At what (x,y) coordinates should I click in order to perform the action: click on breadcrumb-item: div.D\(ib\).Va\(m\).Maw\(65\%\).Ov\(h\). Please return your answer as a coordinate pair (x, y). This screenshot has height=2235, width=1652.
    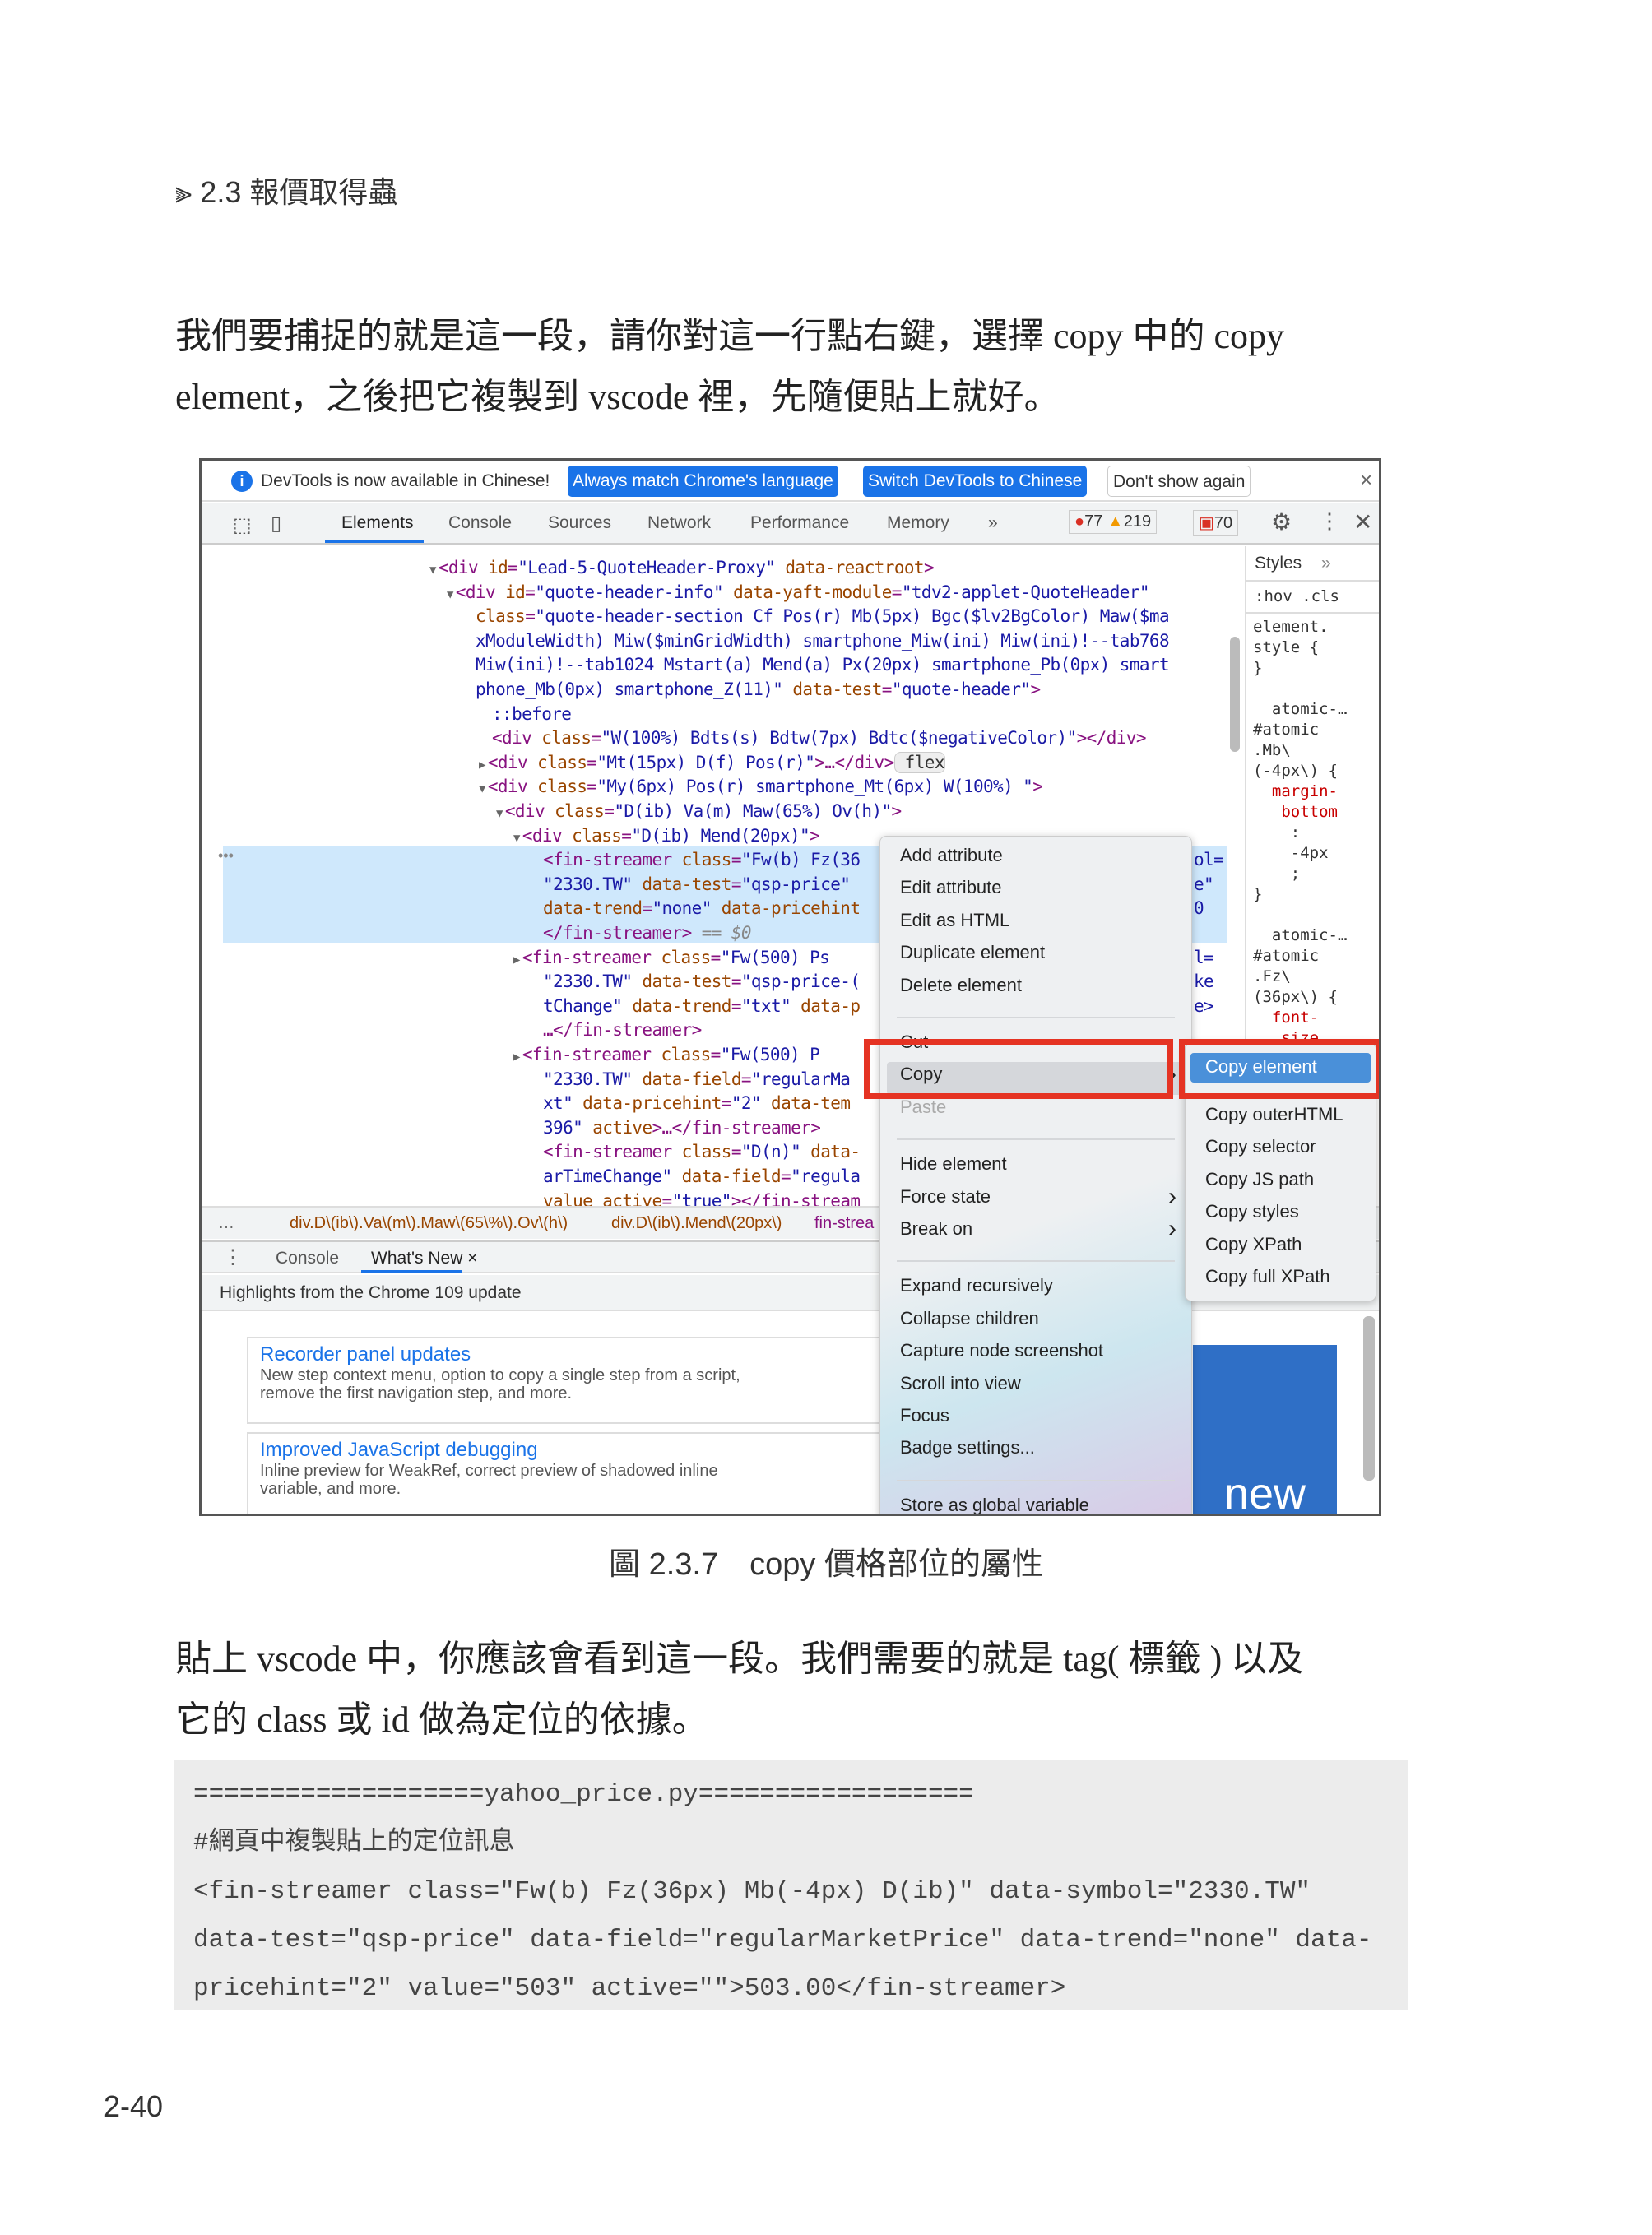
    Looking at the image, I should click on (429, 1223).